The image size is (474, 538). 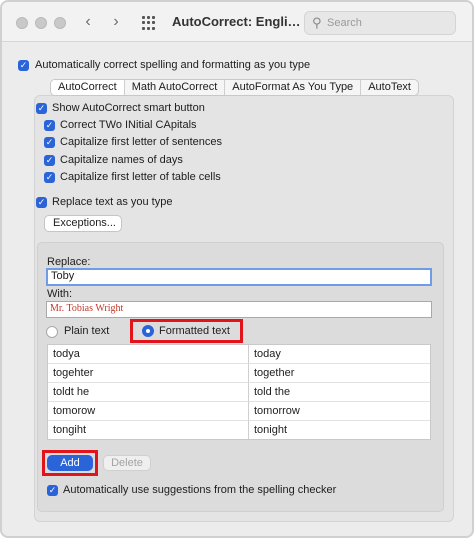 I want to click on auto-correct-checkbox: ✓, so click(x=23, y=65).